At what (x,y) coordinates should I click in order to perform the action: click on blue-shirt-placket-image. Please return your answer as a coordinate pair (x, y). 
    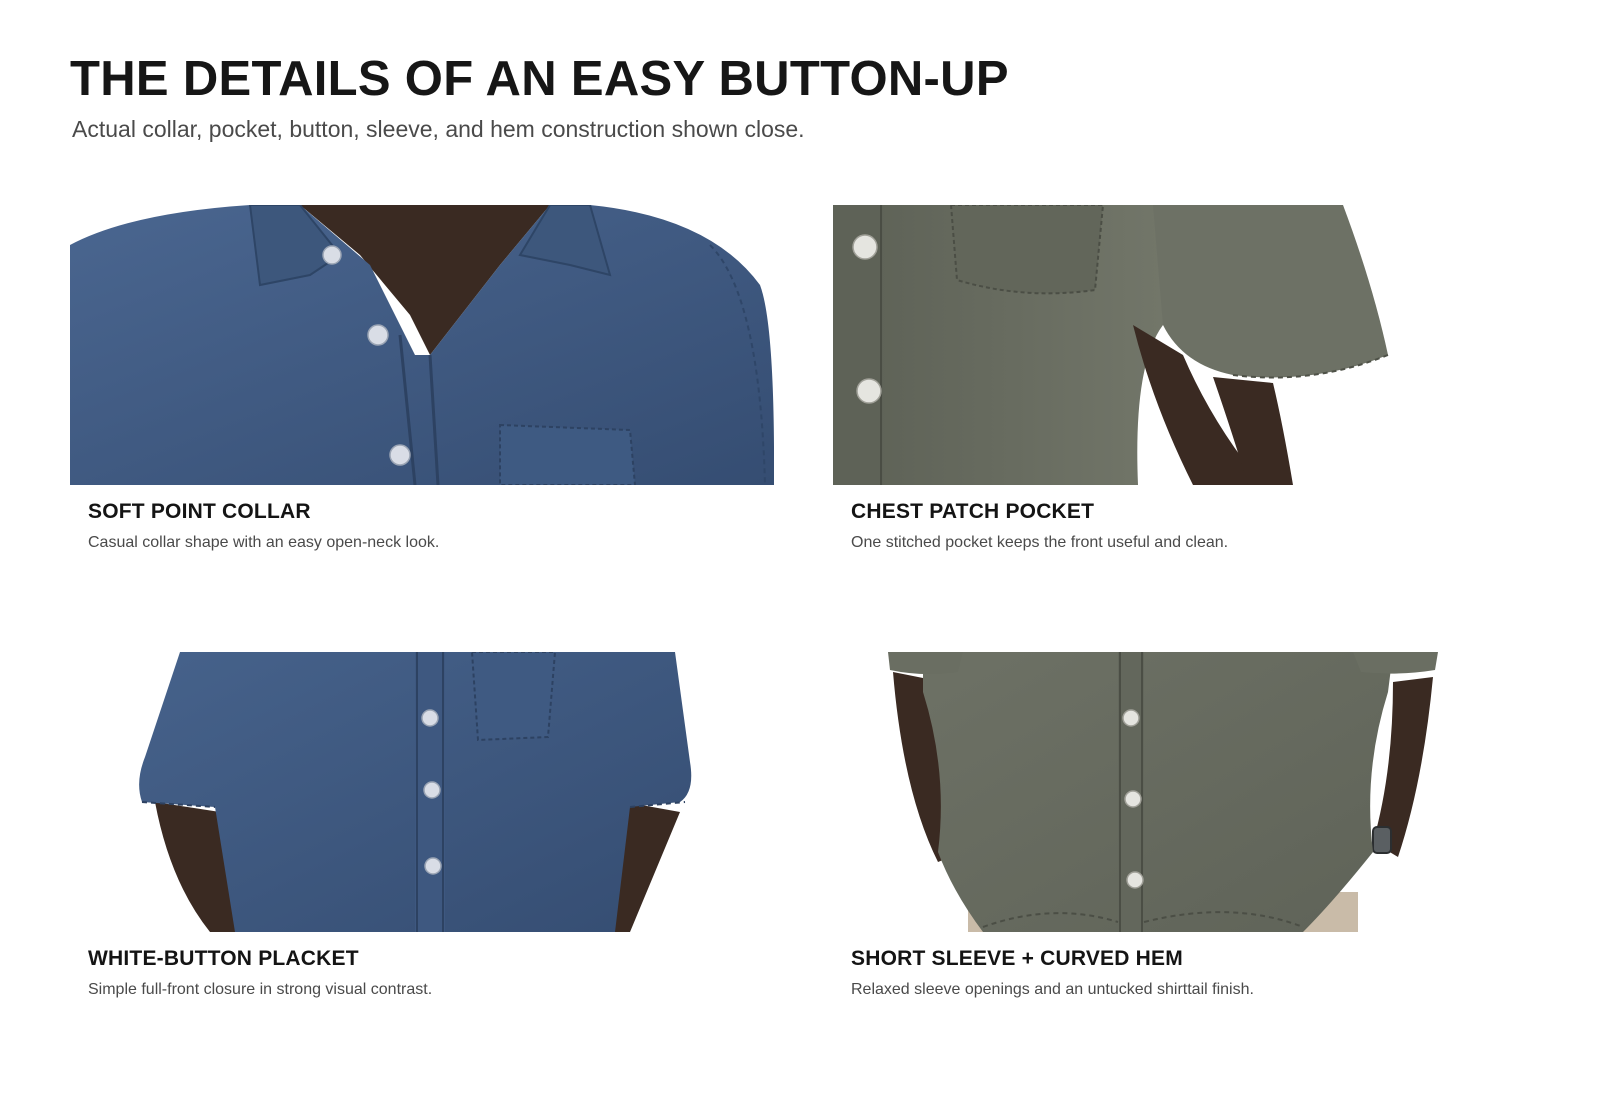
    Looking at the image, I should click on (422, 792).